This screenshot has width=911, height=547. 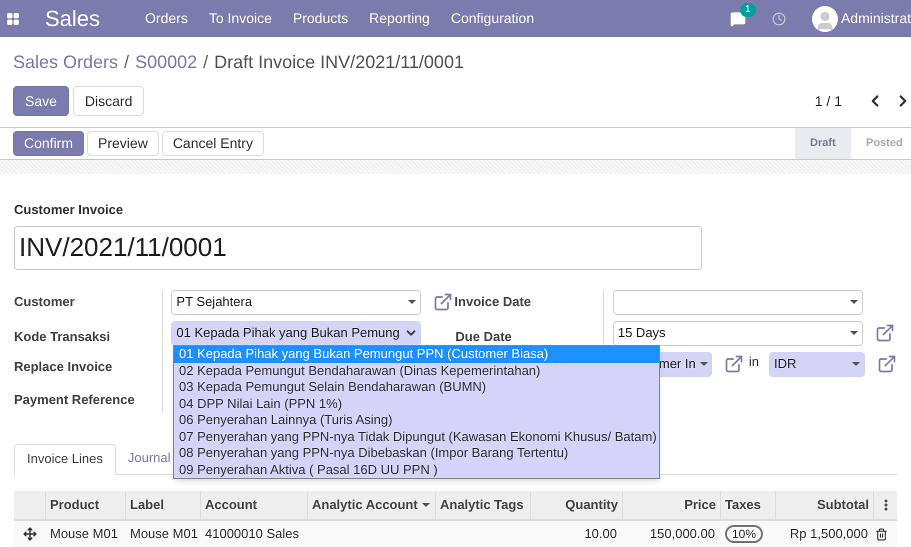 What do you see at coordinates (29, 534) in the screenshot?
I see `drag-handle-icon` at bounding box center [29, 534].